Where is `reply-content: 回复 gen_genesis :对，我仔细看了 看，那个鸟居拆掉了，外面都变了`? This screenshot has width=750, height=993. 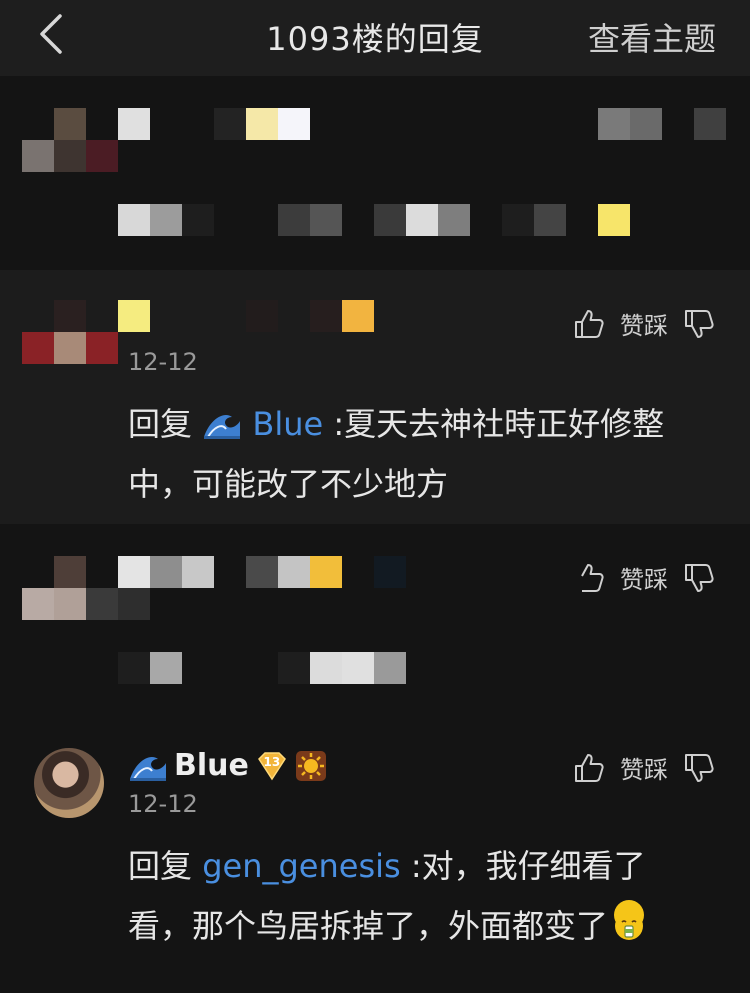
reply-content: 回复 gen_genesis :对，我仔细看了 看，那个鸟居拆掉了，外面都变了 is located at coordinates (428, 896).